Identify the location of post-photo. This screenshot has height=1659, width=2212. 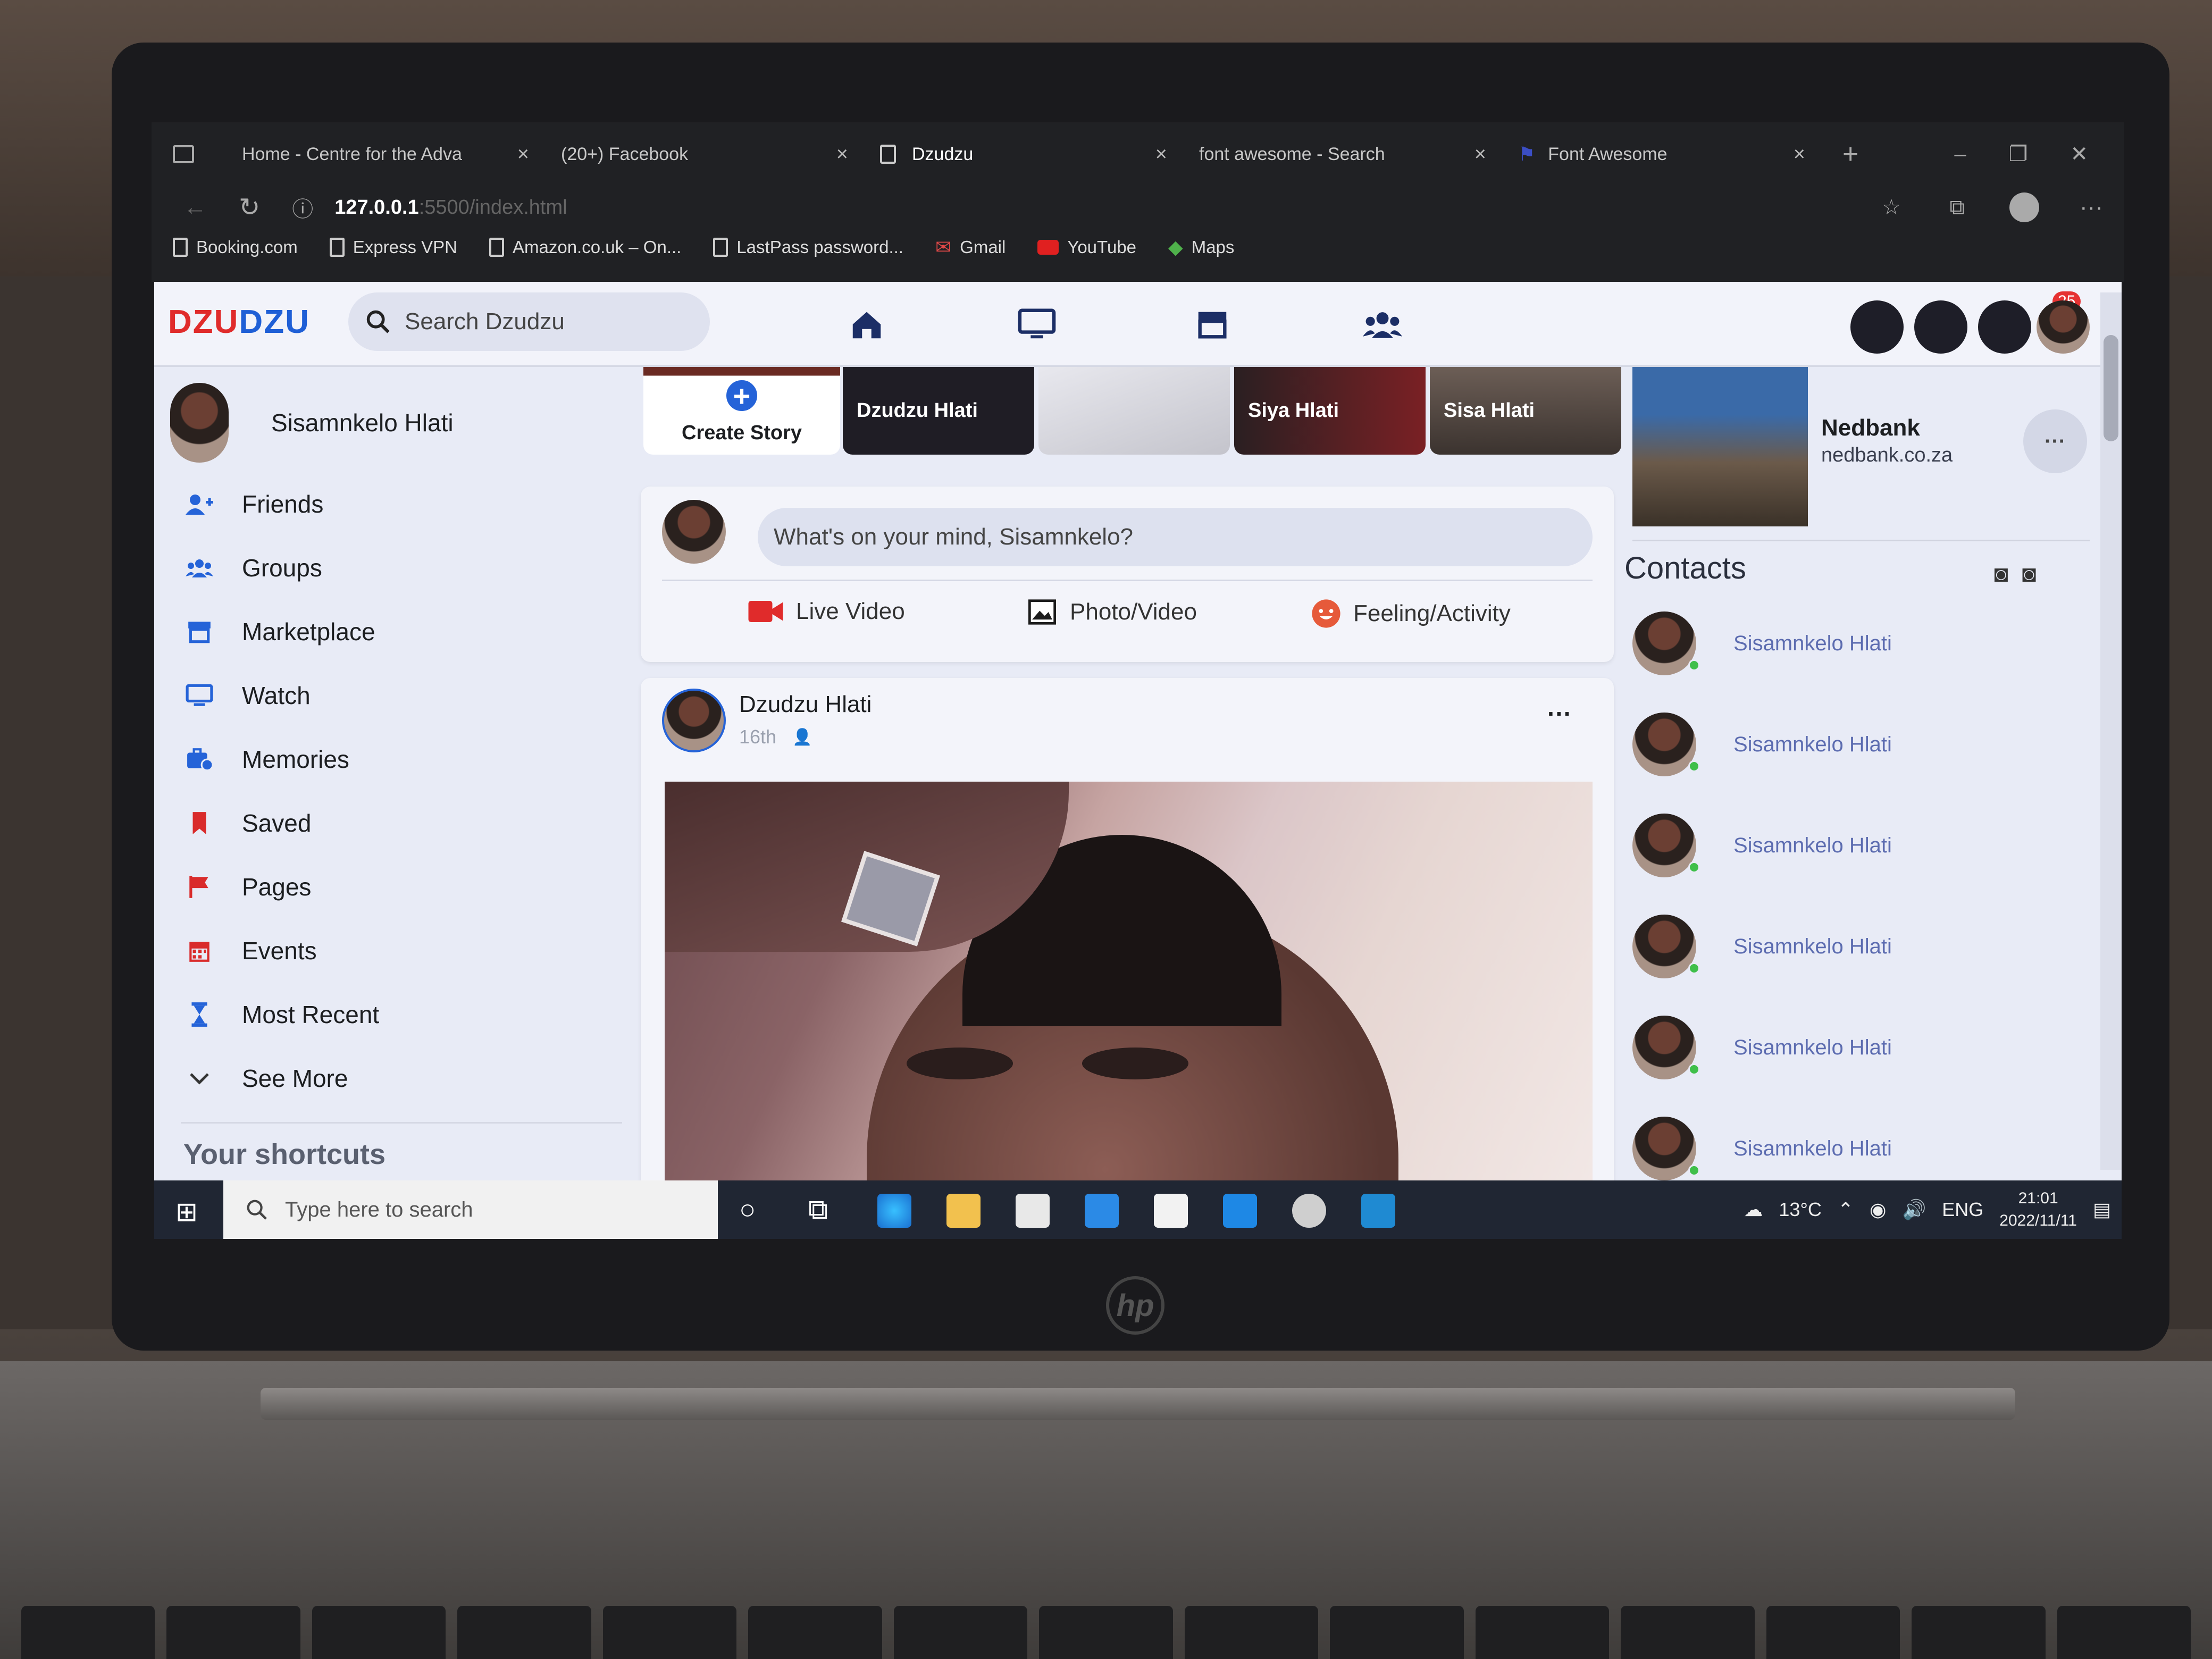
(1129, 981).